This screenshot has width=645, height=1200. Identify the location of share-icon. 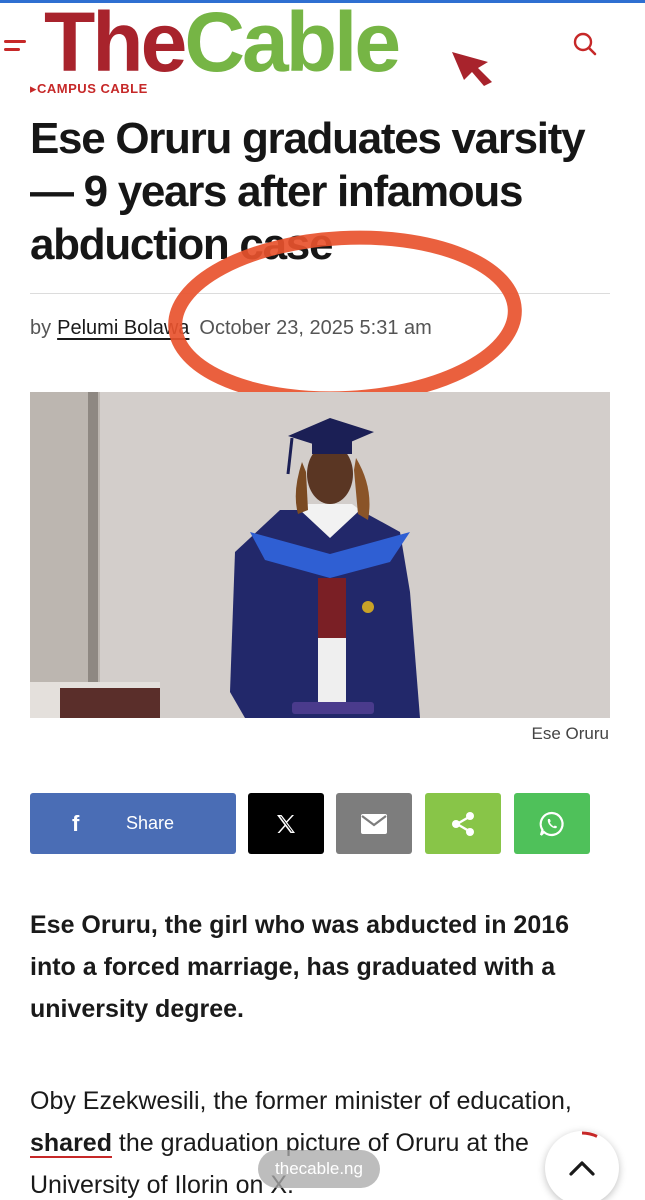
(463, 823).